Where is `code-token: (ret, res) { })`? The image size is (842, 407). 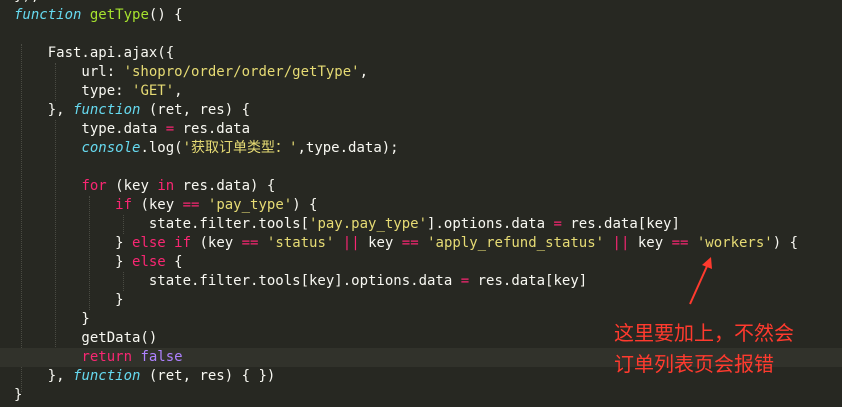 code-token: (ret, res) { }) is located at coordinates (208, 376).